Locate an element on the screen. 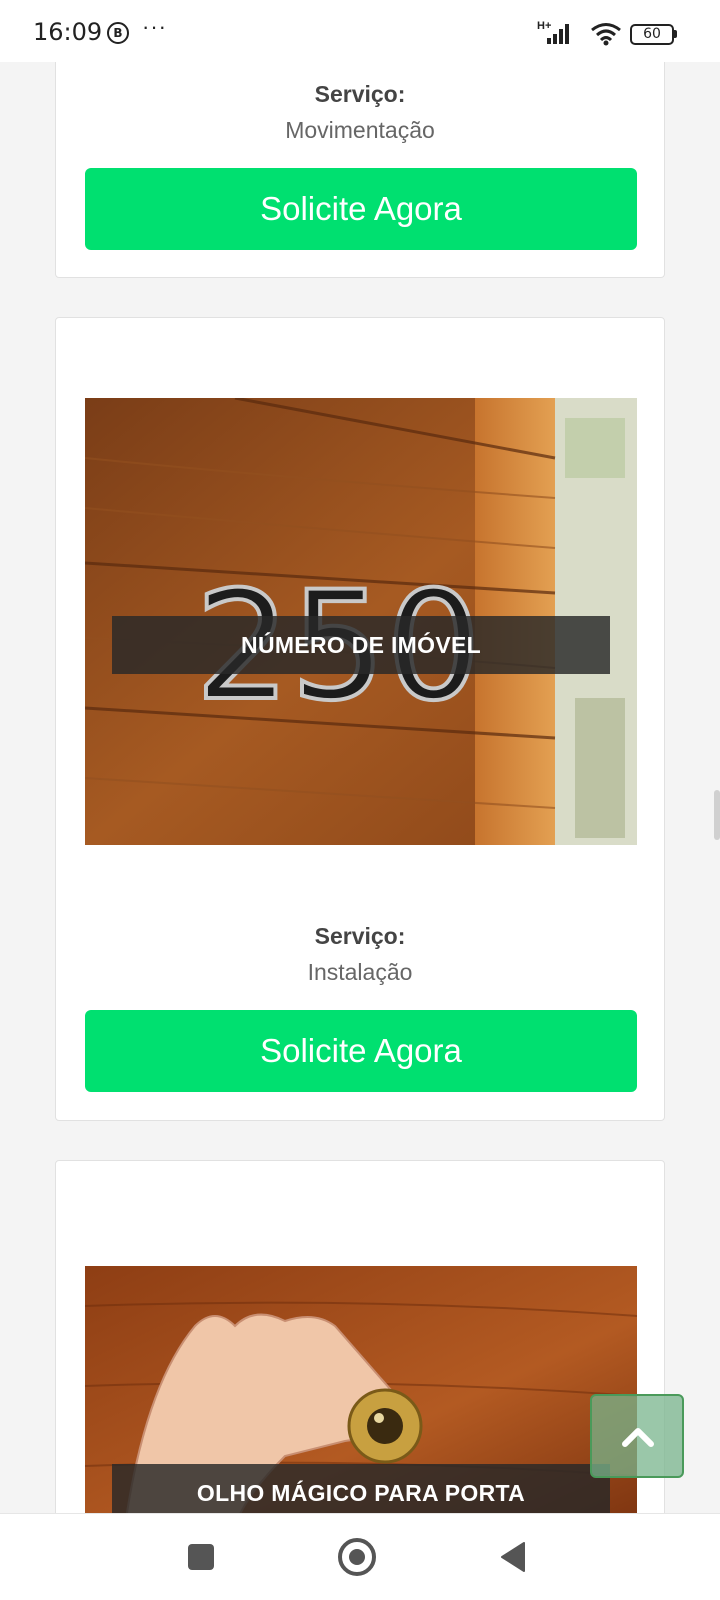 The height and width of the screenshot is (1600, 720). peephole-photo: OLHO MÁGICO PARA PORTA is located at coordinates (361, 1396).